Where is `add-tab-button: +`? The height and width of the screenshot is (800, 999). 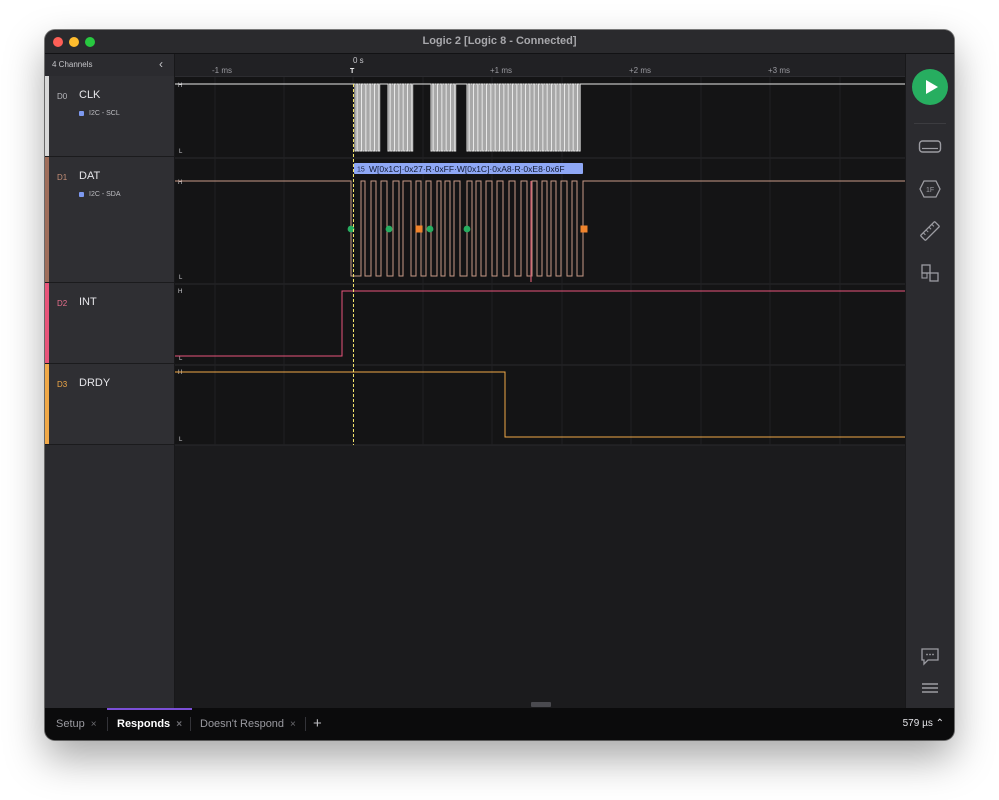
add-tab-button: + is located at coordinates (317, 724).